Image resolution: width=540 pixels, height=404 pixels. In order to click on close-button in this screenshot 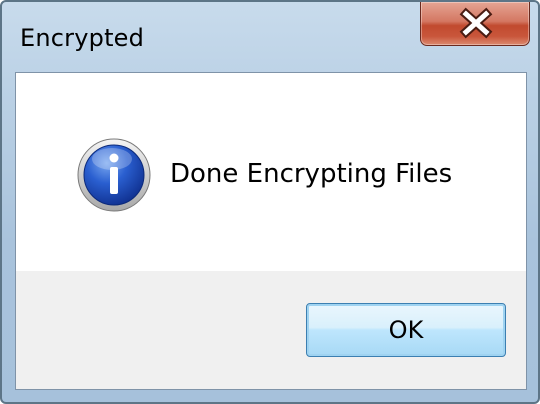, I will do `click(475, 24)`.